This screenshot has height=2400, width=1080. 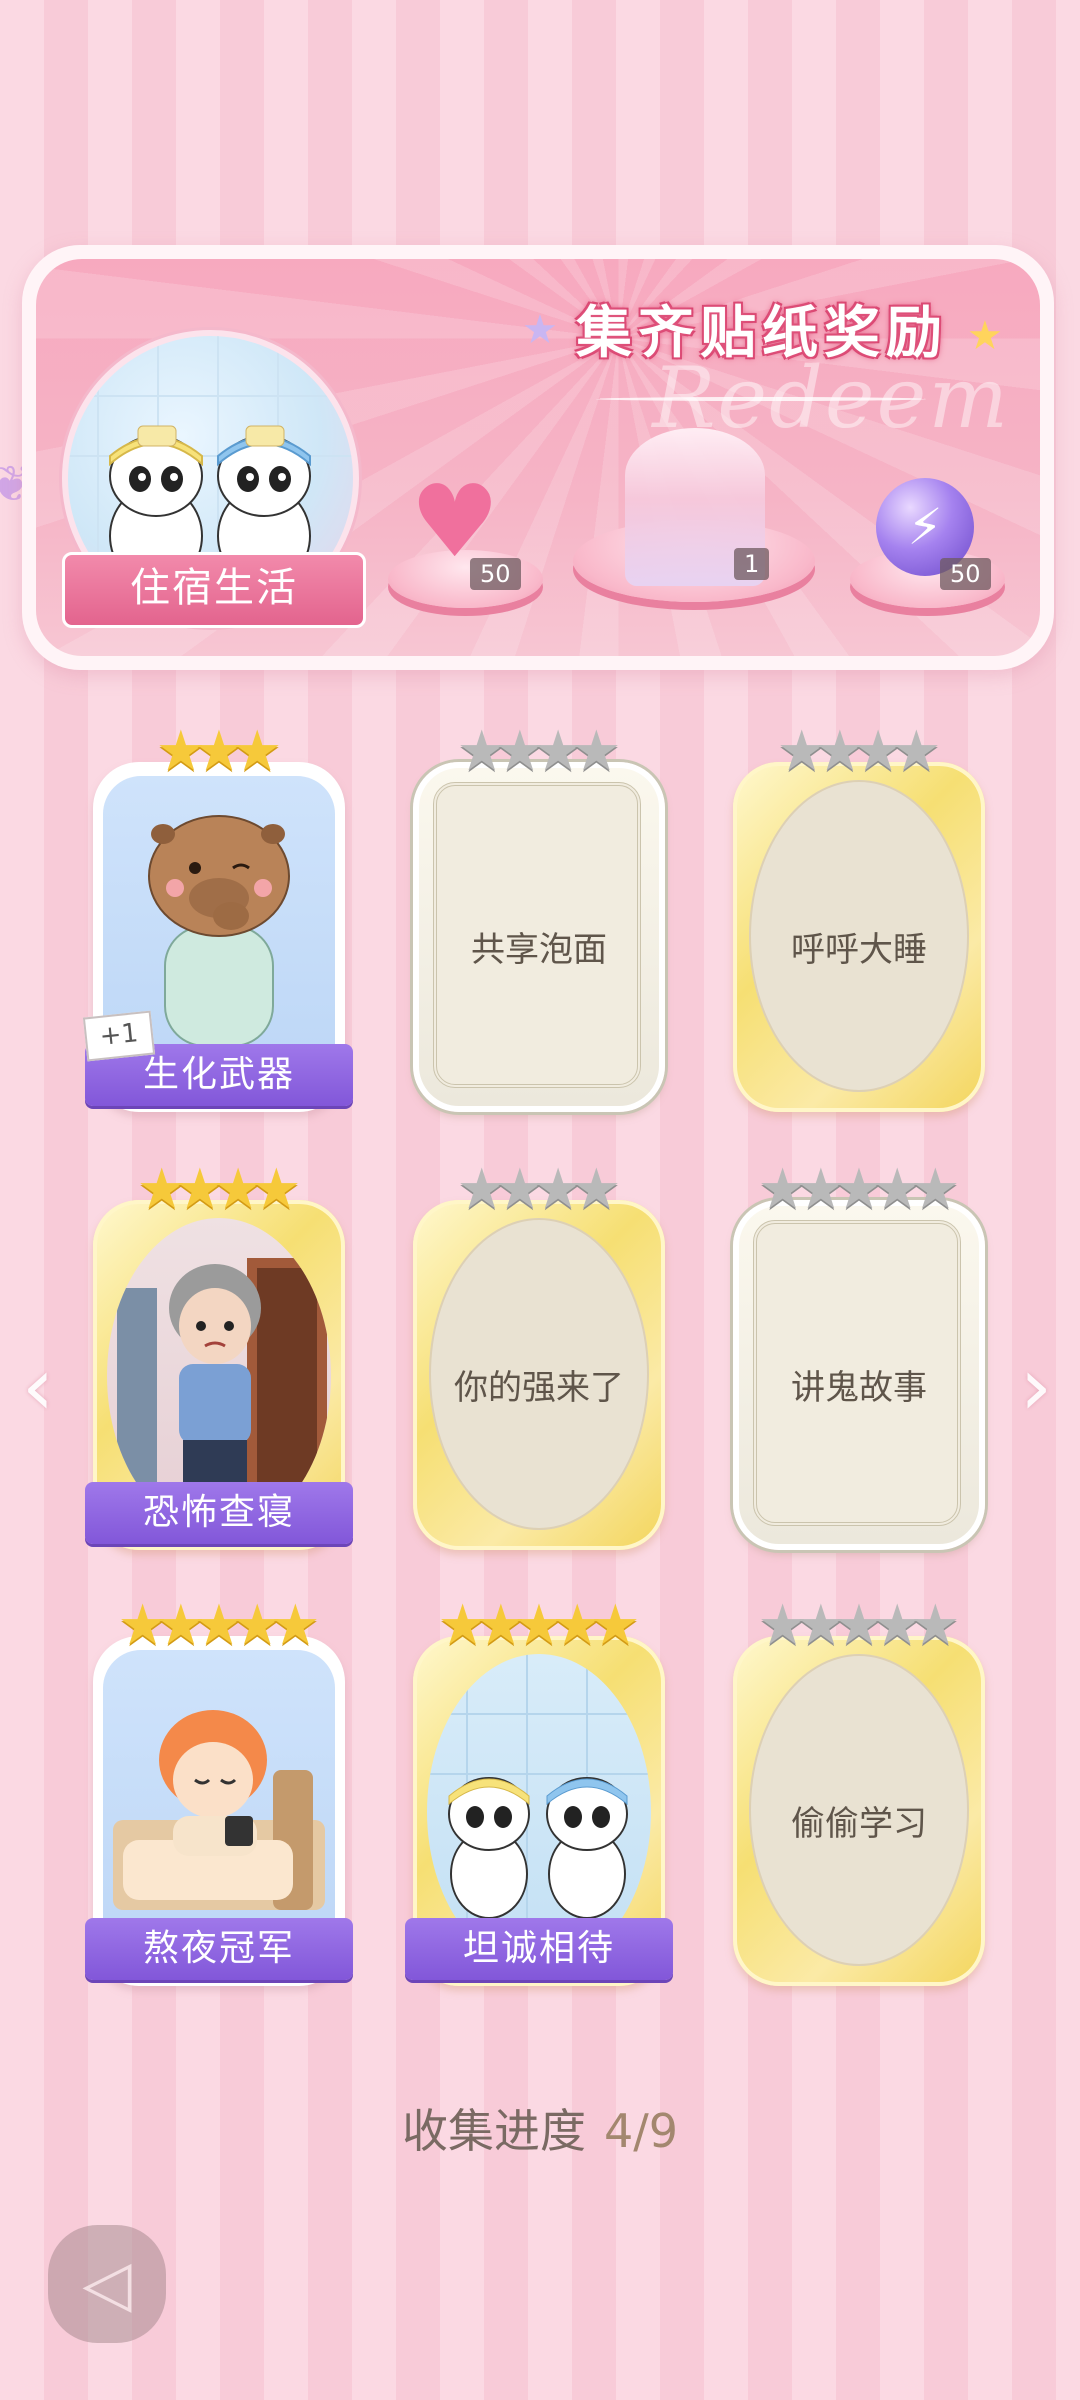 What do you see at coordinates (859, 950) in the screenshot?
I see `card-name: 呼呼大睡` at bounding box center [859, 950].